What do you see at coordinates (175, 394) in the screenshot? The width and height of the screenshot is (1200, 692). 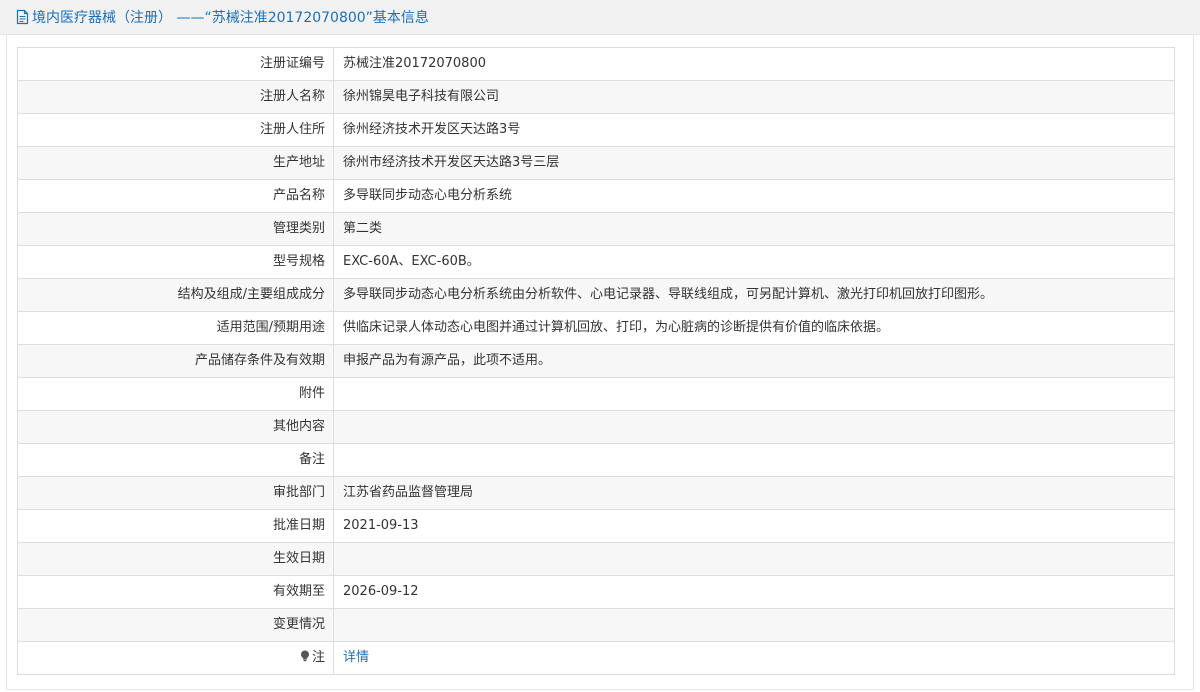 I see `field-label: 附件` at bounding box center [175, 394].